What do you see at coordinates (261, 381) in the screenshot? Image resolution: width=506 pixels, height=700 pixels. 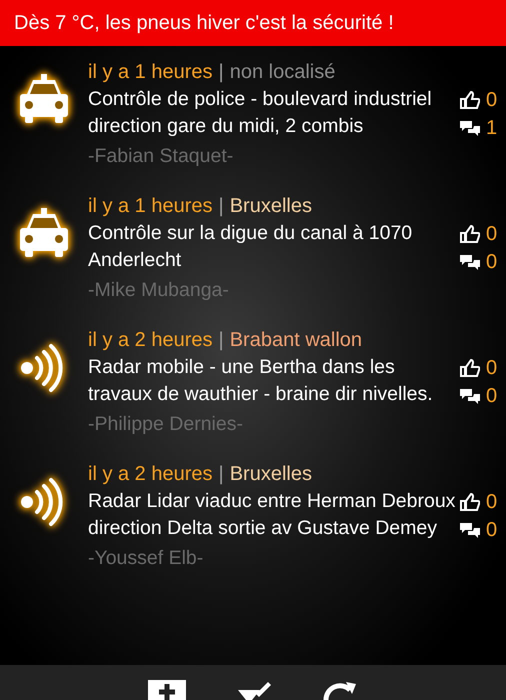 I see `alert-message: Radar mobile - une Bertha dans les travaux de wauthier - braine dir nivelles.` at bounding box center [261, 381].